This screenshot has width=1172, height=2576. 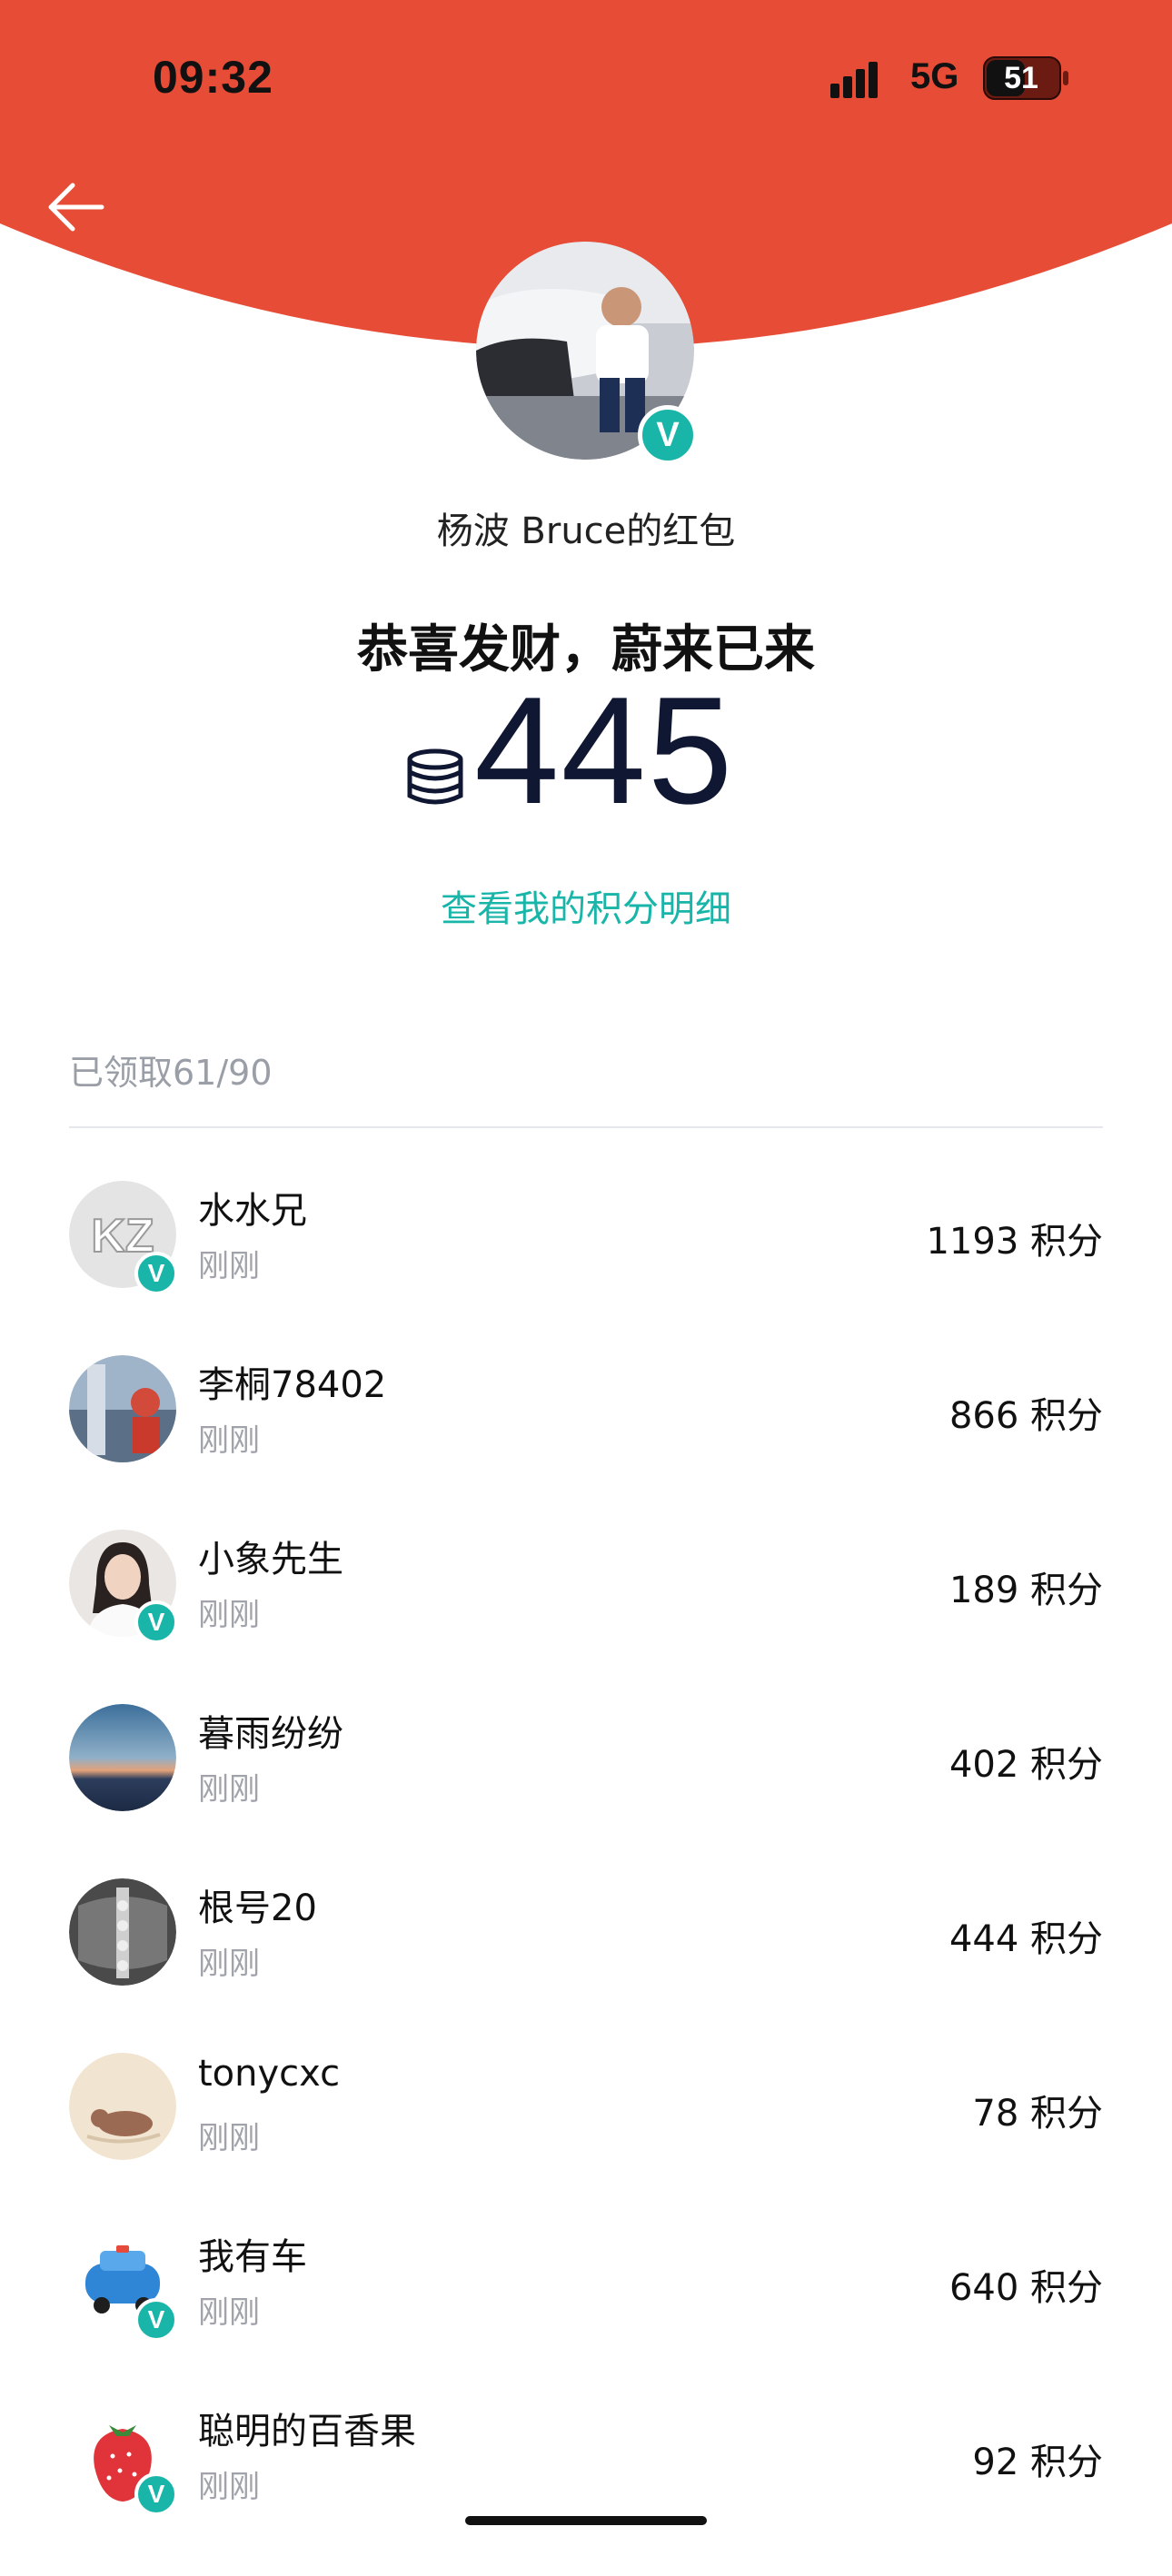 I want to click on claim-points: 1193 积分, so click(x=1014, y=1242).